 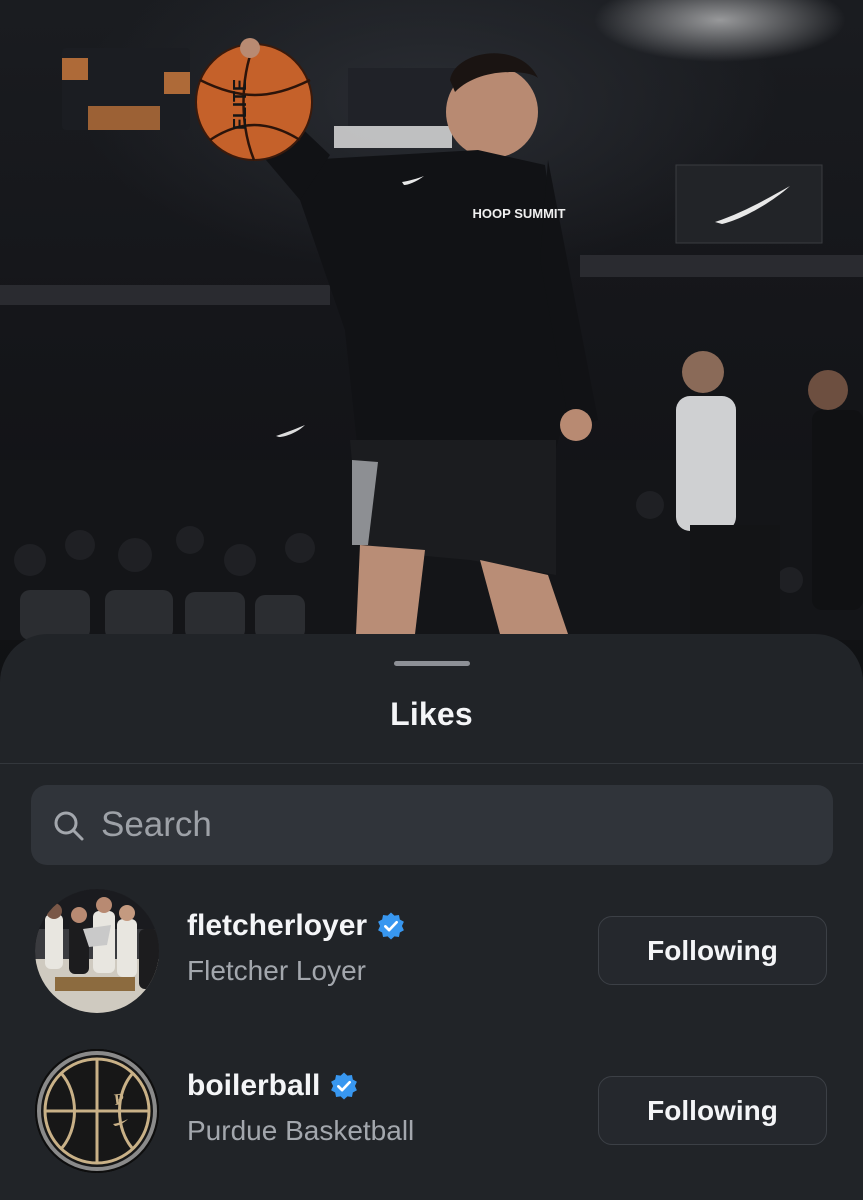 What do you see at coordinates (253, 1086) in the screenshot?
I see `username: boilerball` at bounding box center [253, 1086].